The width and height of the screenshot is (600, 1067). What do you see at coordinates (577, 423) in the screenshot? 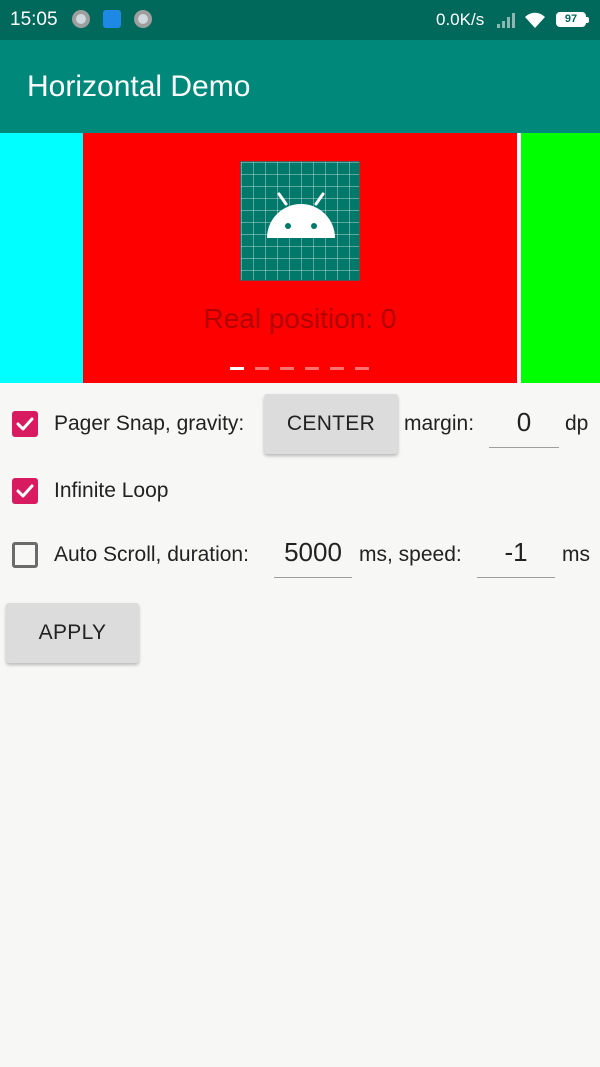
I see `margin-unit-label: dp` at bounding box center [577, 423].